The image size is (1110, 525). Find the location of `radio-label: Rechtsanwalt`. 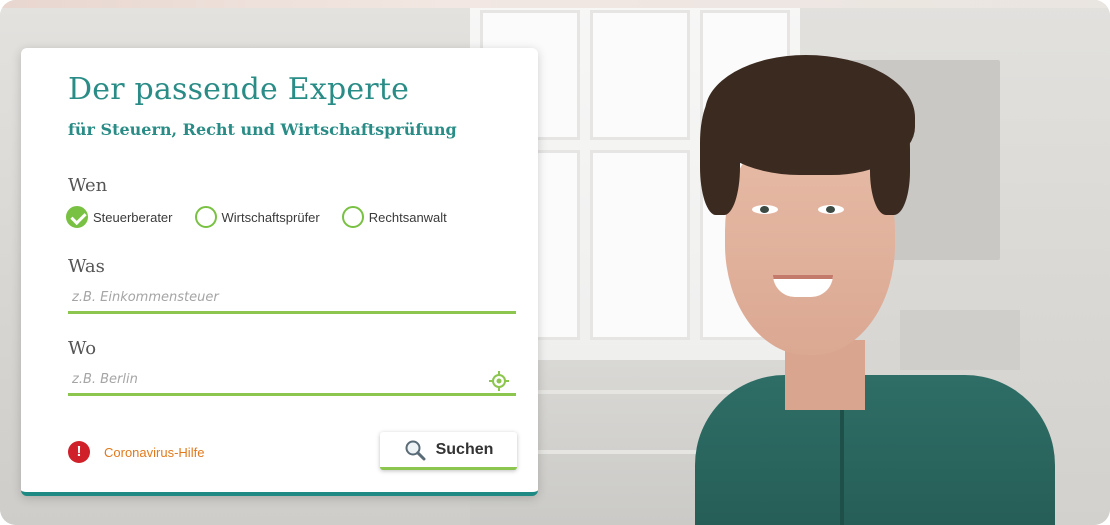

radio-label: Rechtsanwalt is located at coordinates (407, 217).